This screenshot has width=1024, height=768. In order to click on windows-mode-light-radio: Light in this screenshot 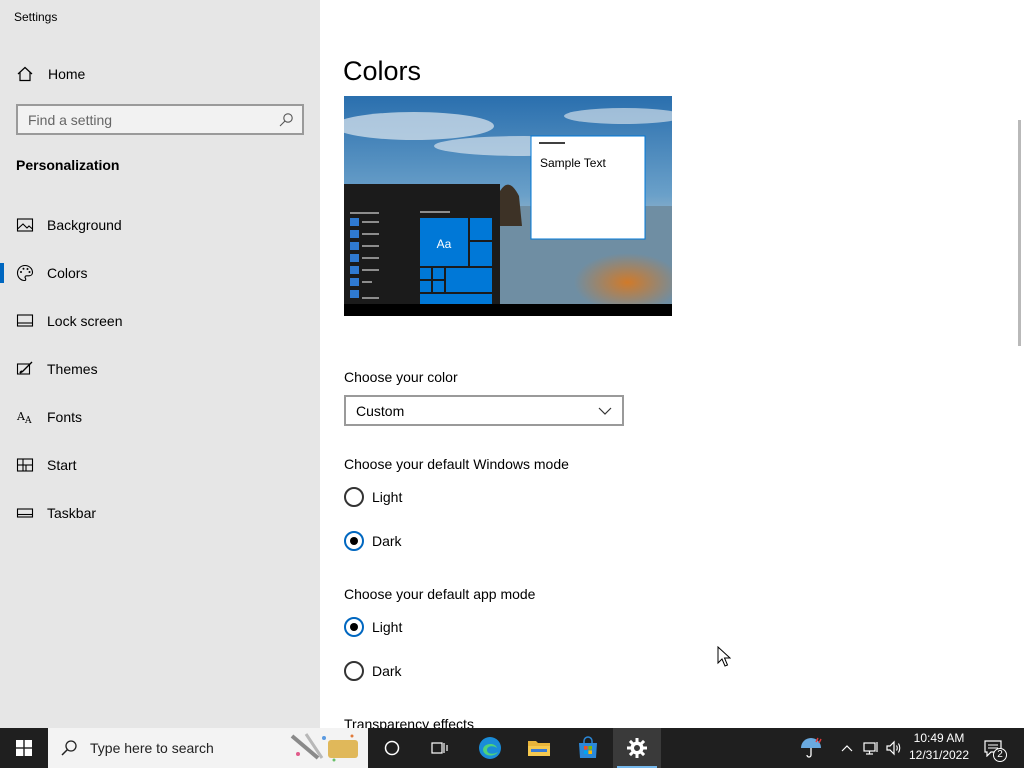, I will do `click(373, 497)`.